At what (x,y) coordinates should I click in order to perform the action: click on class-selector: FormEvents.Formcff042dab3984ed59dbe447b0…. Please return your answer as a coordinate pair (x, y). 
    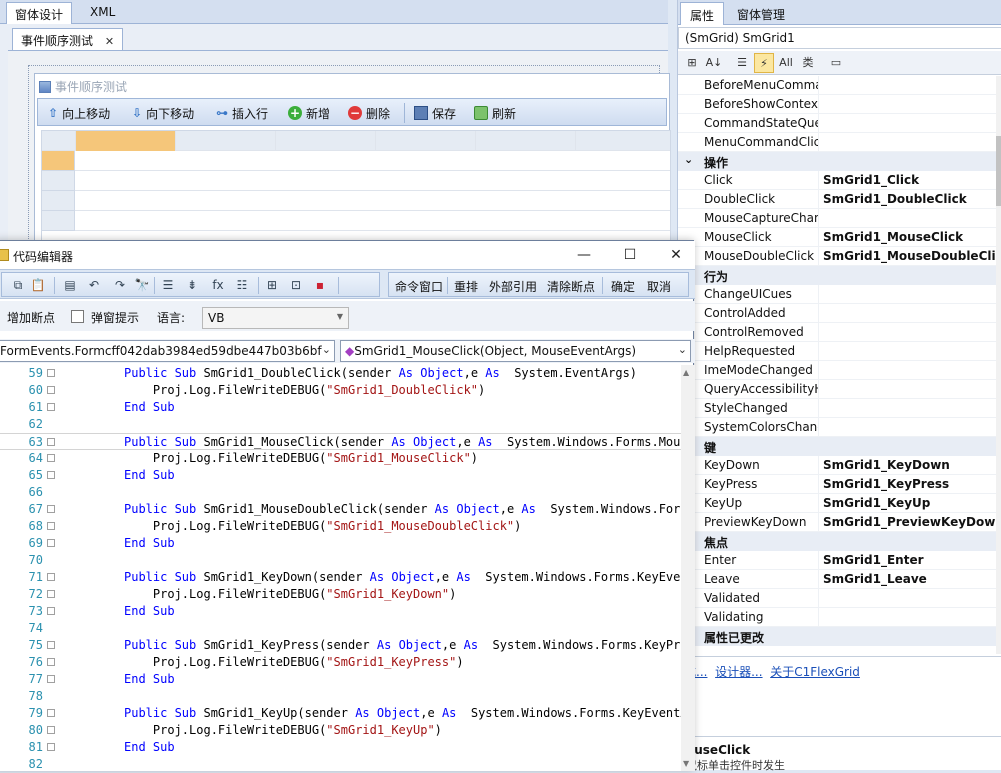
    Looking at the image, I should click on (167, 351).